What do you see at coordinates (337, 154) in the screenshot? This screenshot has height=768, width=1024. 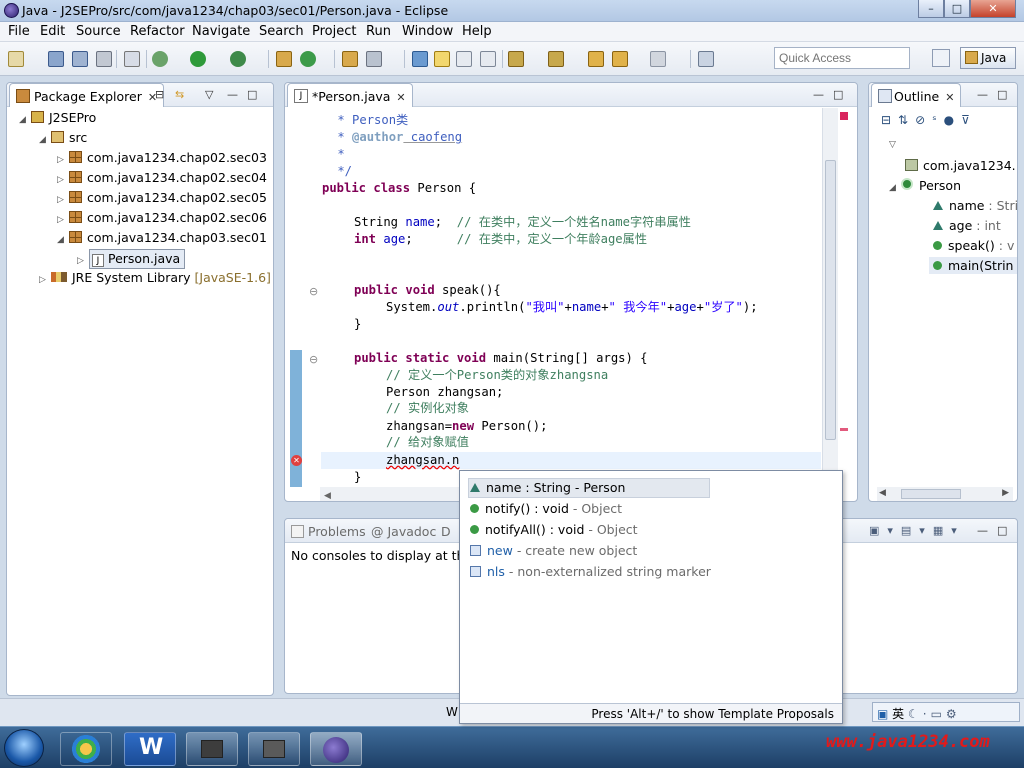 I see `code-line: *` at bounding box center [337, 154].